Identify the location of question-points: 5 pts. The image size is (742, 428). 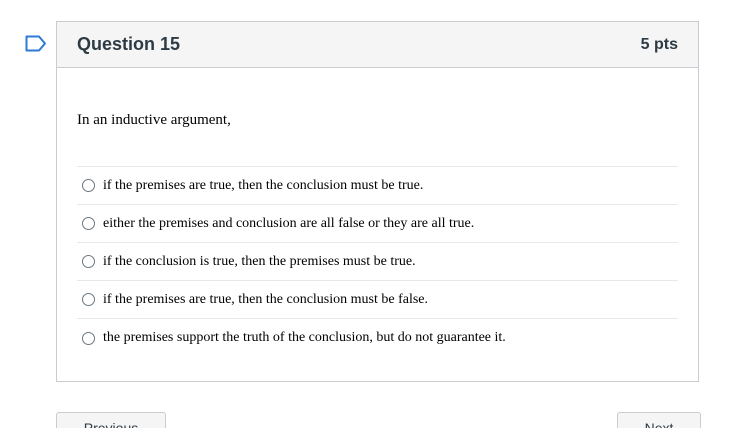
(659, 44).